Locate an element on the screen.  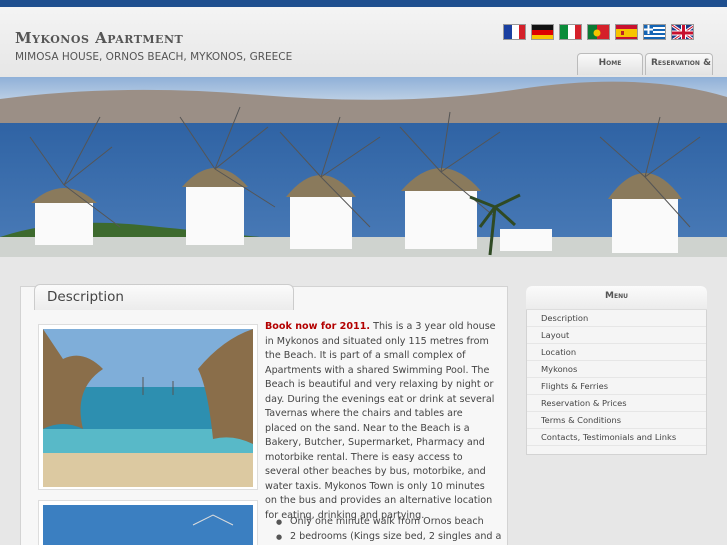
language-flags is located at coordinates (598, 32).